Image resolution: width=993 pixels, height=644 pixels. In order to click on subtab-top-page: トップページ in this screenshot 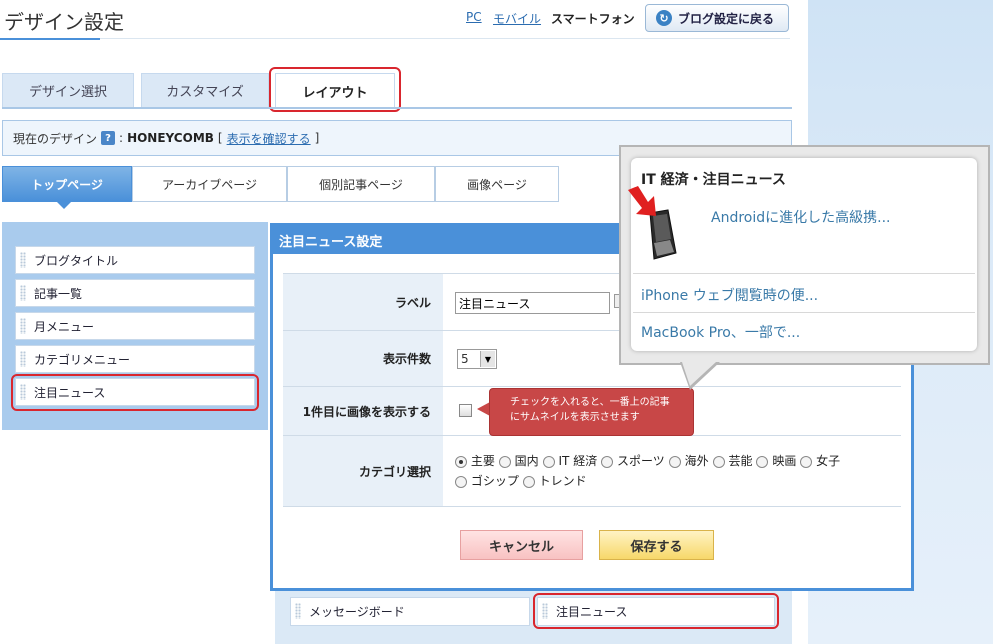, I will do `click(67, 184)`.